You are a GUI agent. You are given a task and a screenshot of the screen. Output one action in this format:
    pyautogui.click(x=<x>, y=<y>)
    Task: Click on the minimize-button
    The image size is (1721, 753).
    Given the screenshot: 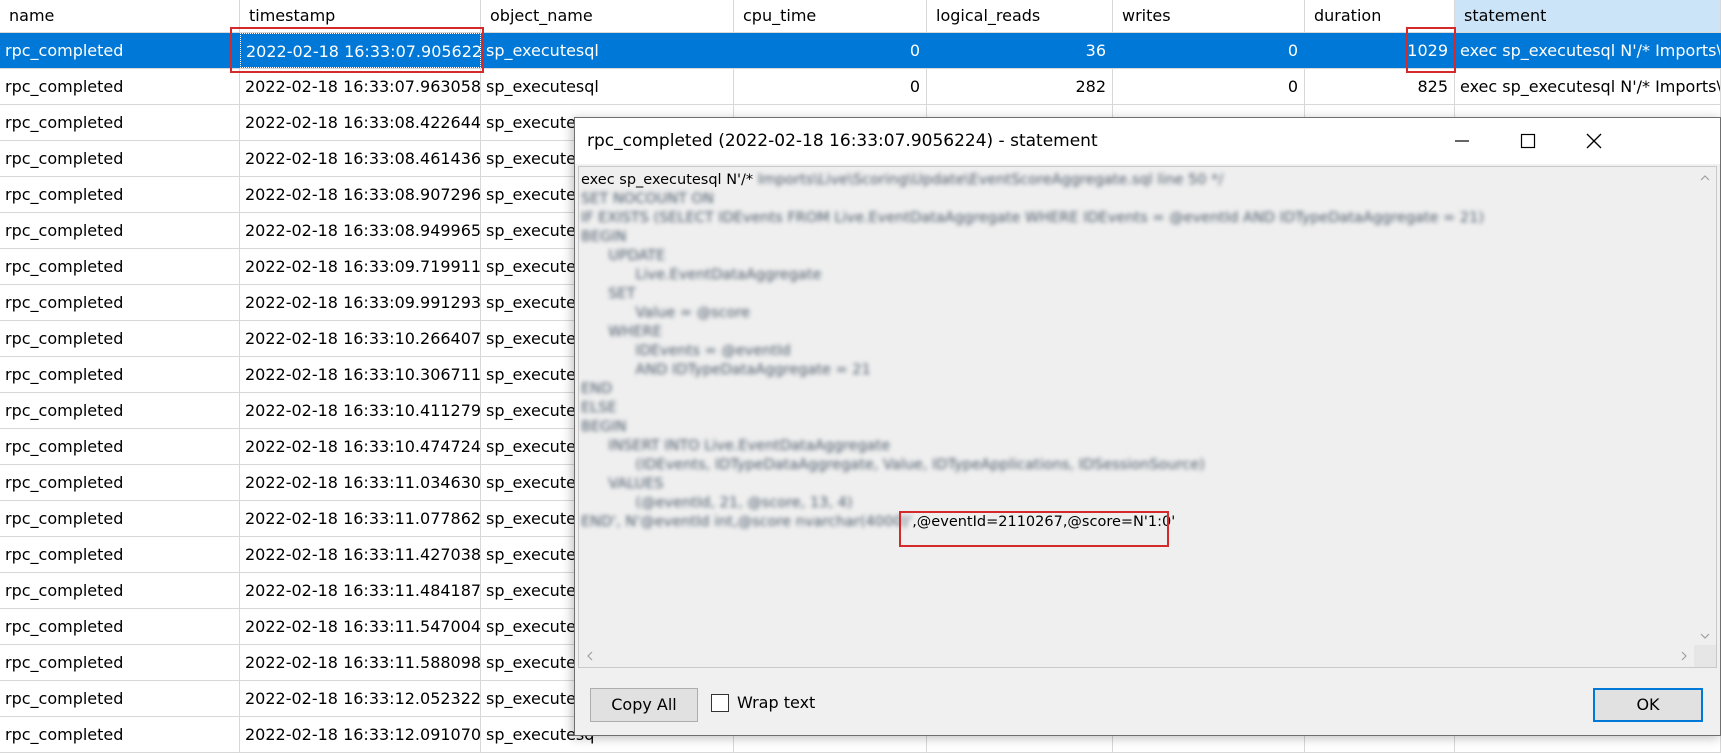 What is the action you would take?
    pyautogui.click(x=1462, y=141)
    